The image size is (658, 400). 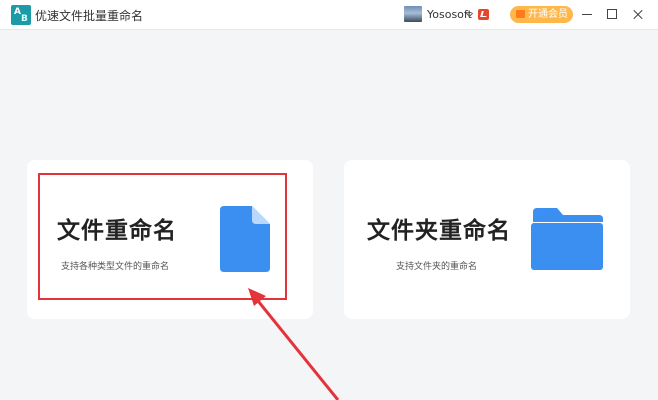 What do you see at coordinates (413, 14) in the screenshot?
I see `user-avatar` at bounding box center [413, 14].